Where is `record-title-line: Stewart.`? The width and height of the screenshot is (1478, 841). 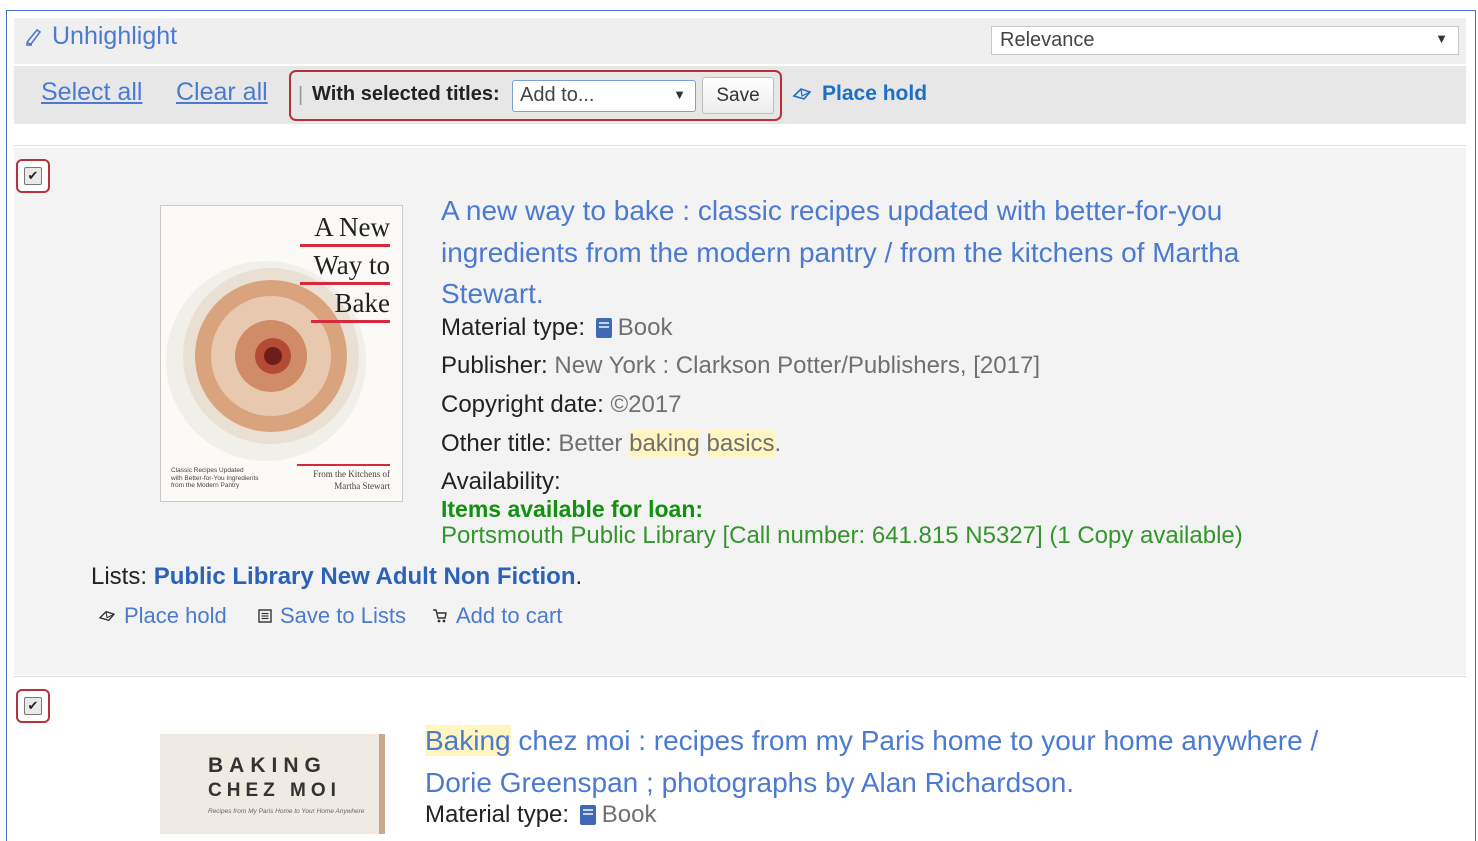
record-title-line: Stewart. is located at coordinates (492, 293).